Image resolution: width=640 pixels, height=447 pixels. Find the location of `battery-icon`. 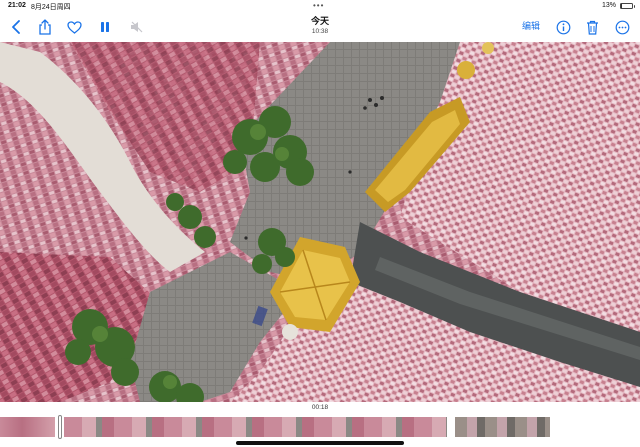

battery-icon is located at coordinates (627, 6).